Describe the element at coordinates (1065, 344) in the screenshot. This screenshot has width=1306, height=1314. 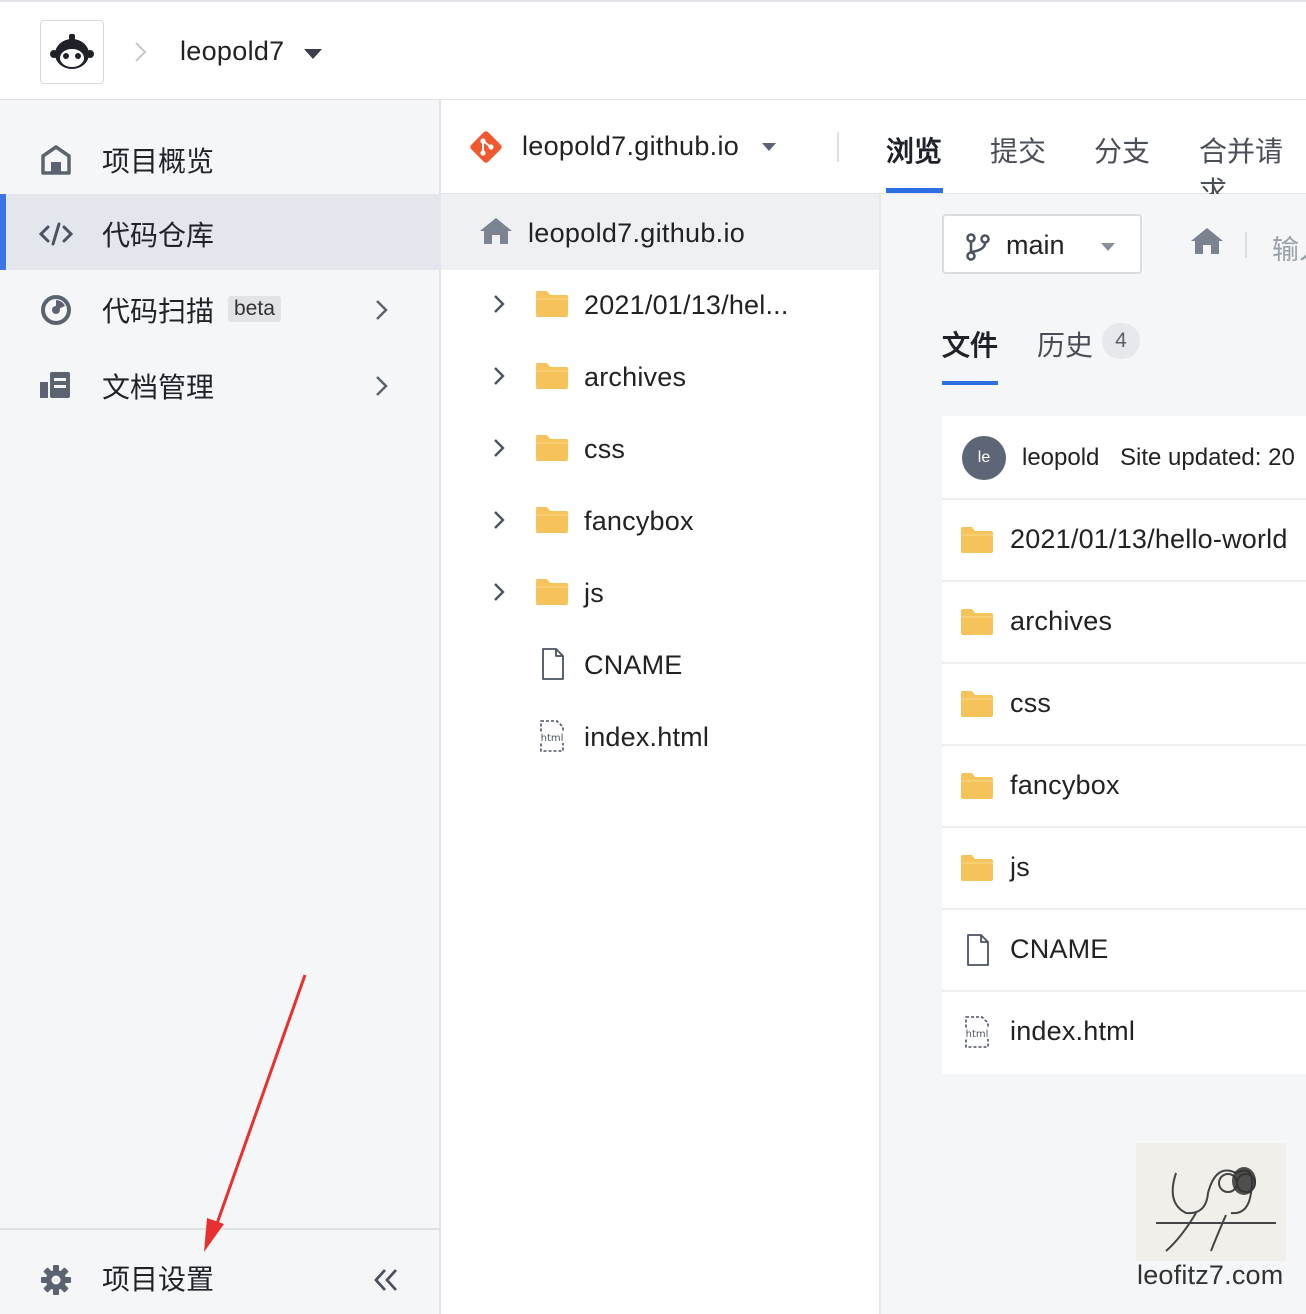
I see `tab-history: 历史` at that location.